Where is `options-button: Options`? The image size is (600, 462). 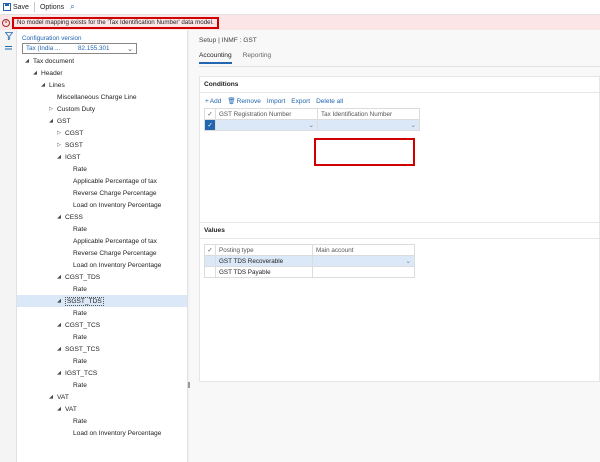 options-button: Options is located at coordinates (52, 7).